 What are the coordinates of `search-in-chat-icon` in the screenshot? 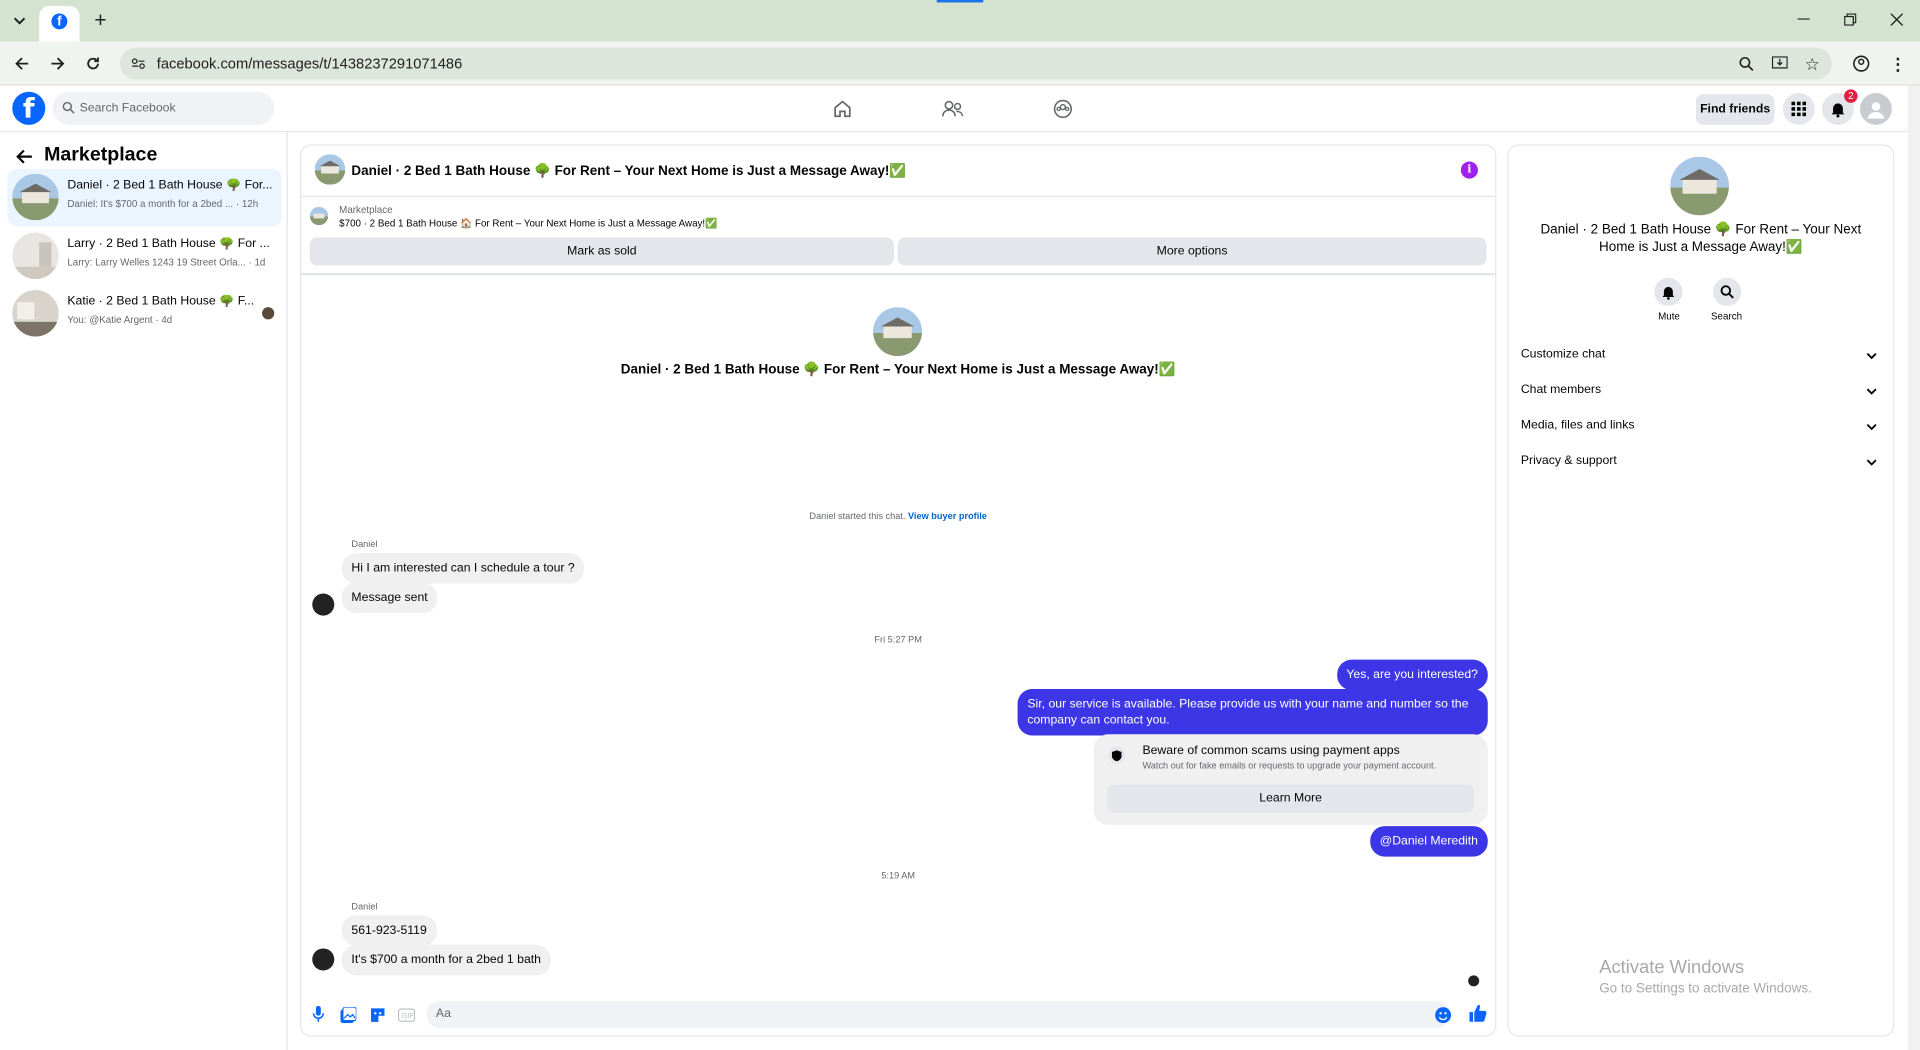 It's located at (1727, 291).